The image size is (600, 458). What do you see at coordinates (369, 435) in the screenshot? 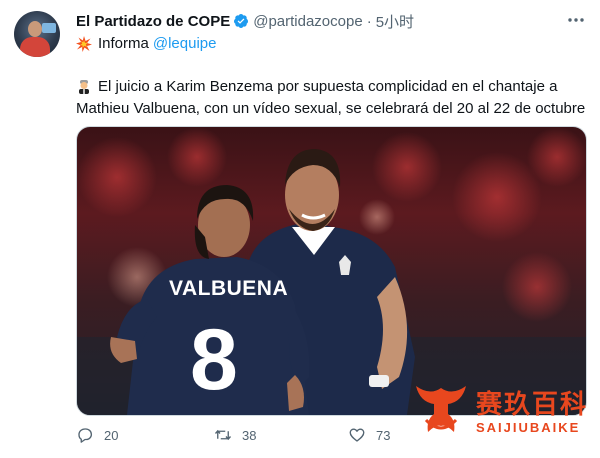
I see `like-action: 73` at bounding box center [369, 435].